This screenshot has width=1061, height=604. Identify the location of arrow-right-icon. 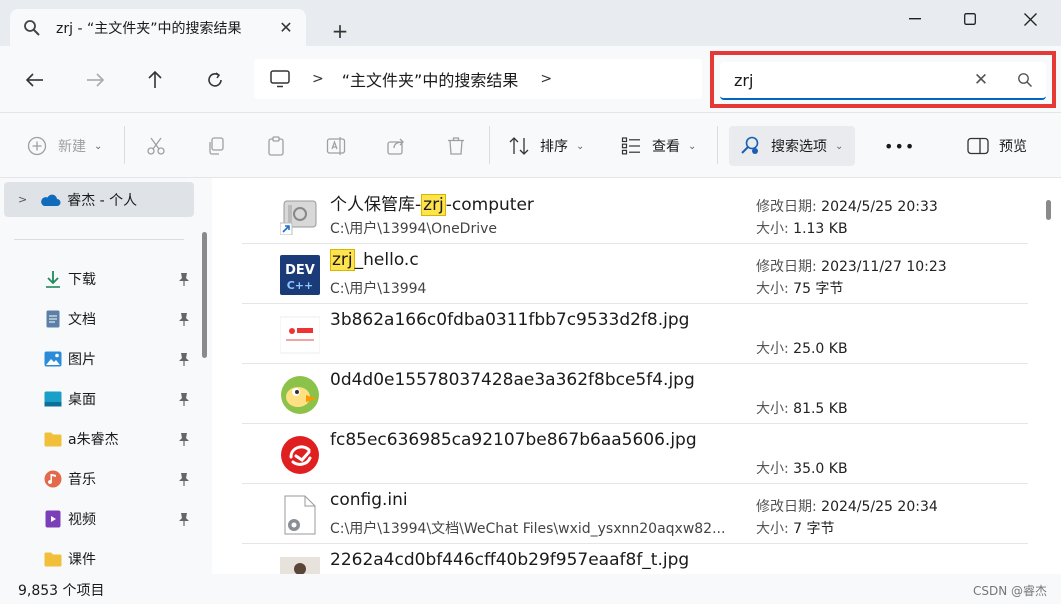
(96, 80).